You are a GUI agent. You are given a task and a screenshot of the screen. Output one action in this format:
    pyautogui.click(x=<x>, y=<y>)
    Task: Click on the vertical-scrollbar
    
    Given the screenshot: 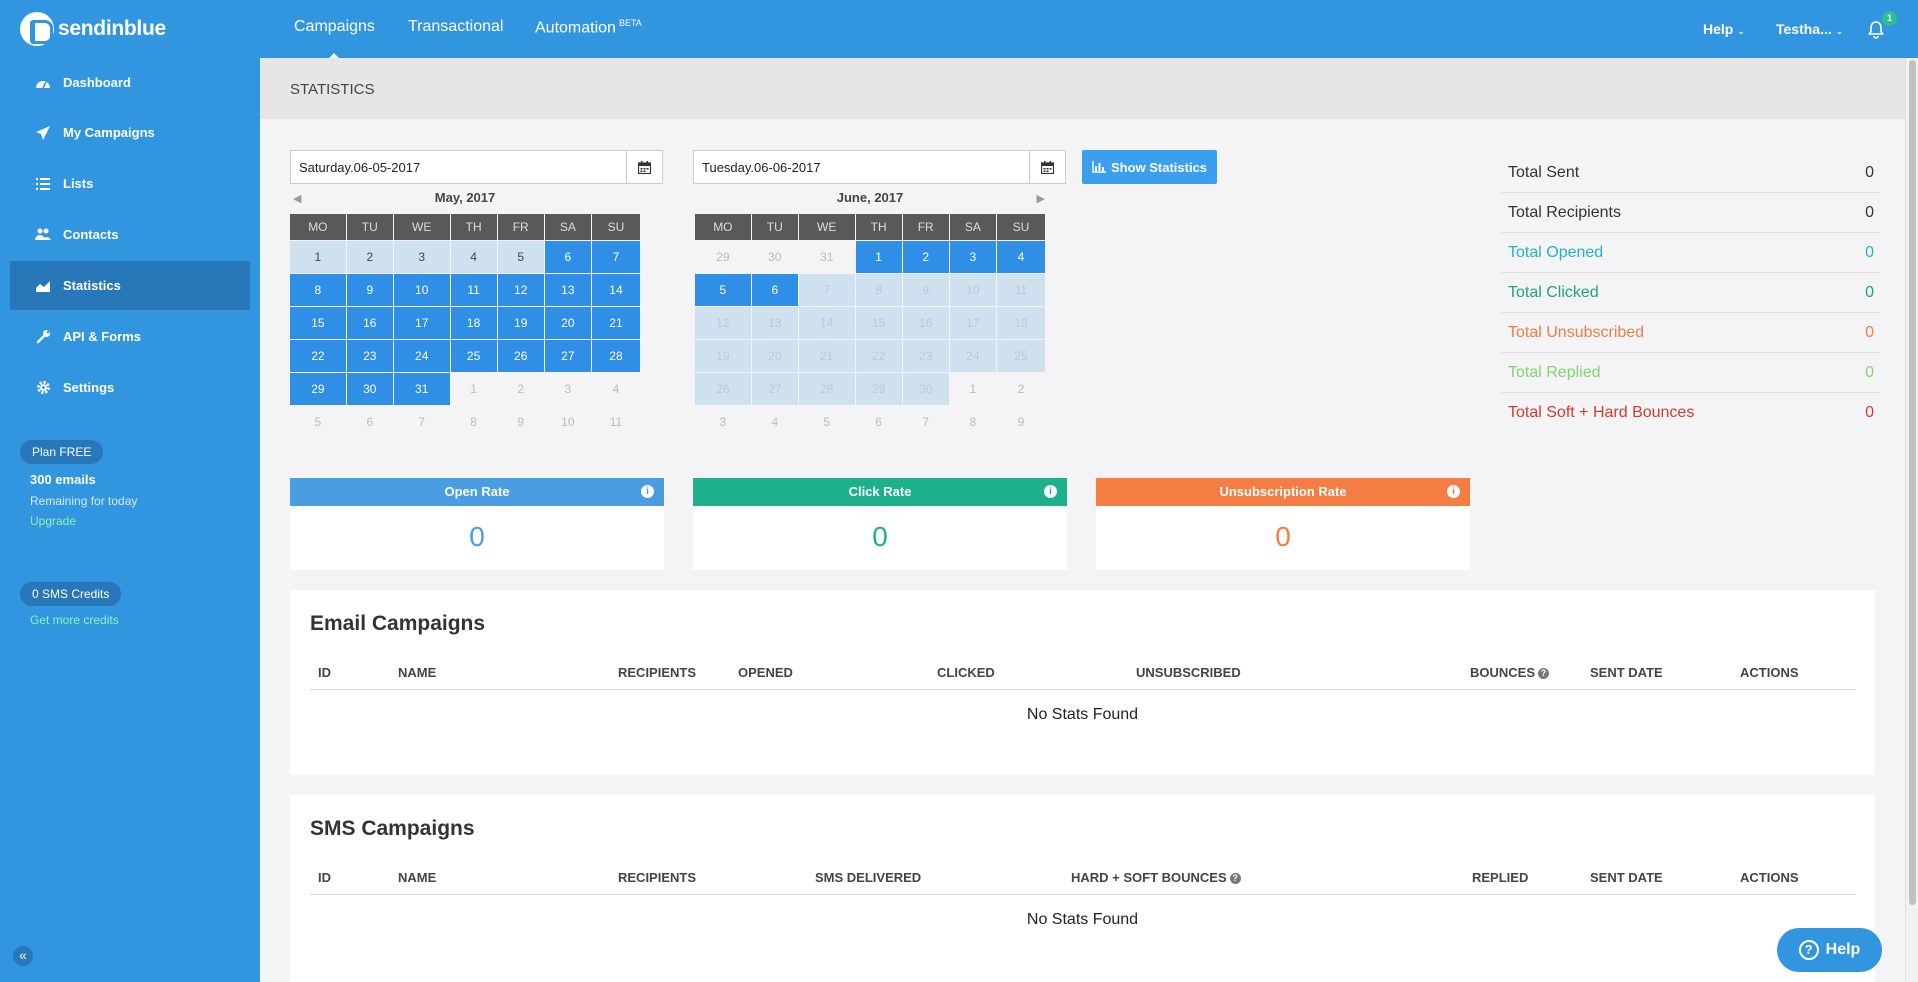 What is the action you would take?
    pyautogui.click(x=1911, y=520)
    